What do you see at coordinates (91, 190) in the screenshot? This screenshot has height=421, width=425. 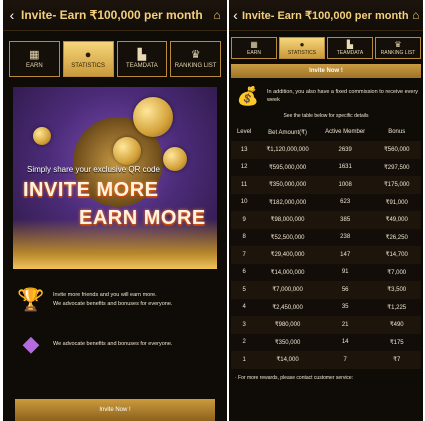 I see `banner-line-1: INVITE MORE` at bounding box center [91, 190].